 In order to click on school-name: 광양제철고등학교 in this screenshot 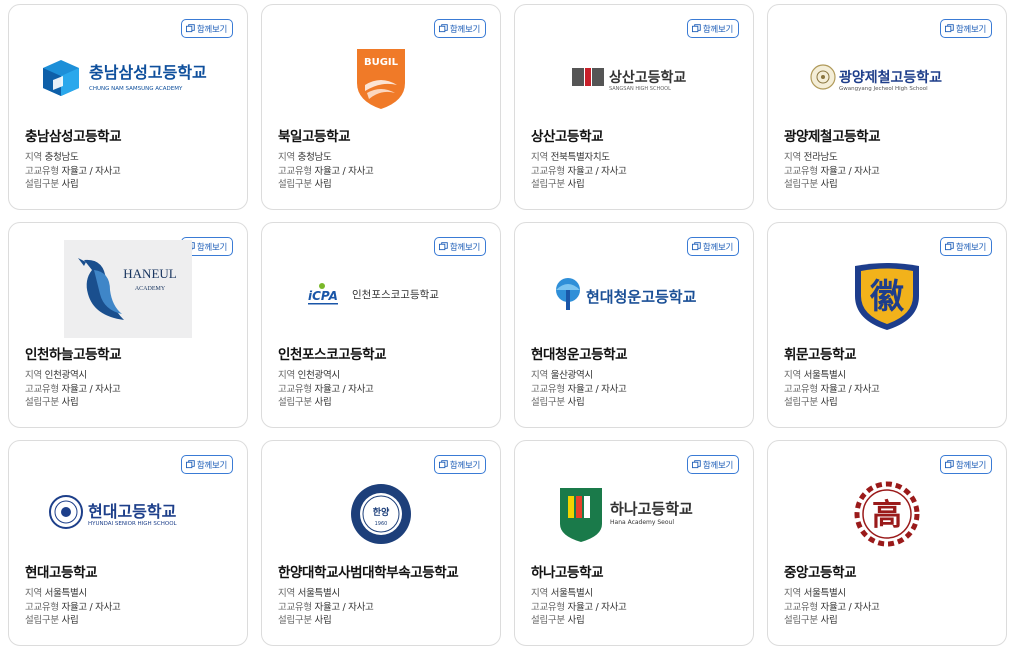, I will do `click(832, 137)`.